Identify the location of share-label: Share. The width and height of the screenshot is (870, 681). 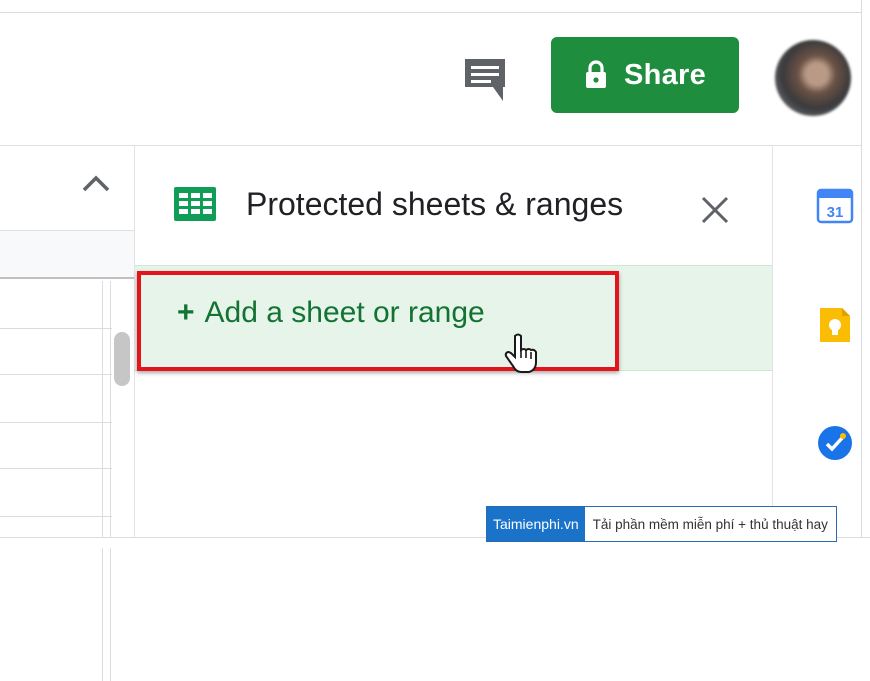
(665, 74).